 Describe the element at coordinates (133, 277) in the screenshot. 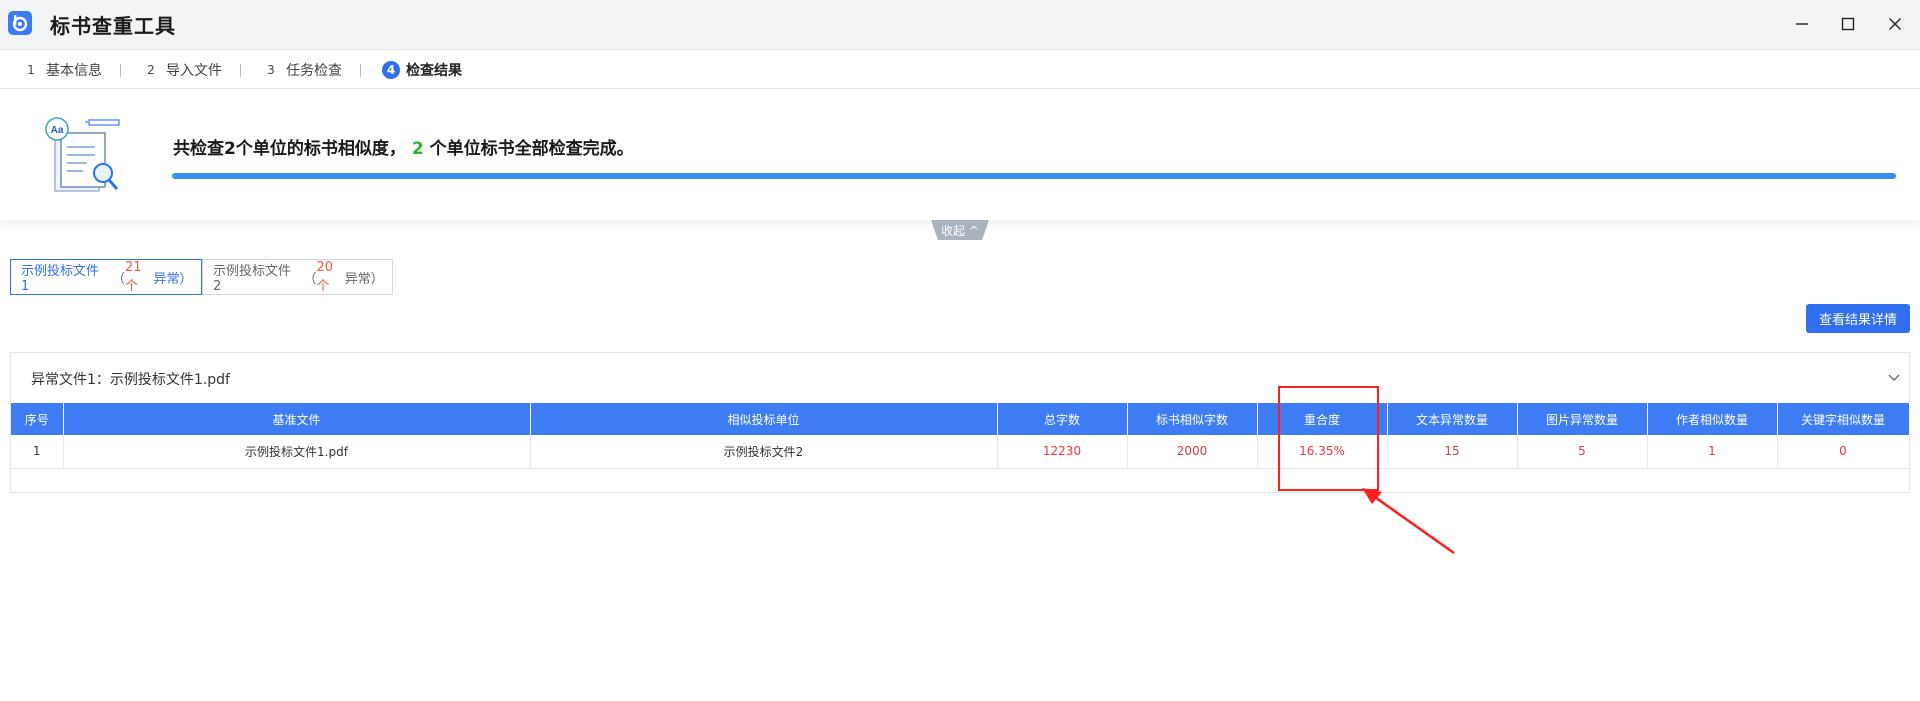

I see `file-tab-count: 21个` at that location.